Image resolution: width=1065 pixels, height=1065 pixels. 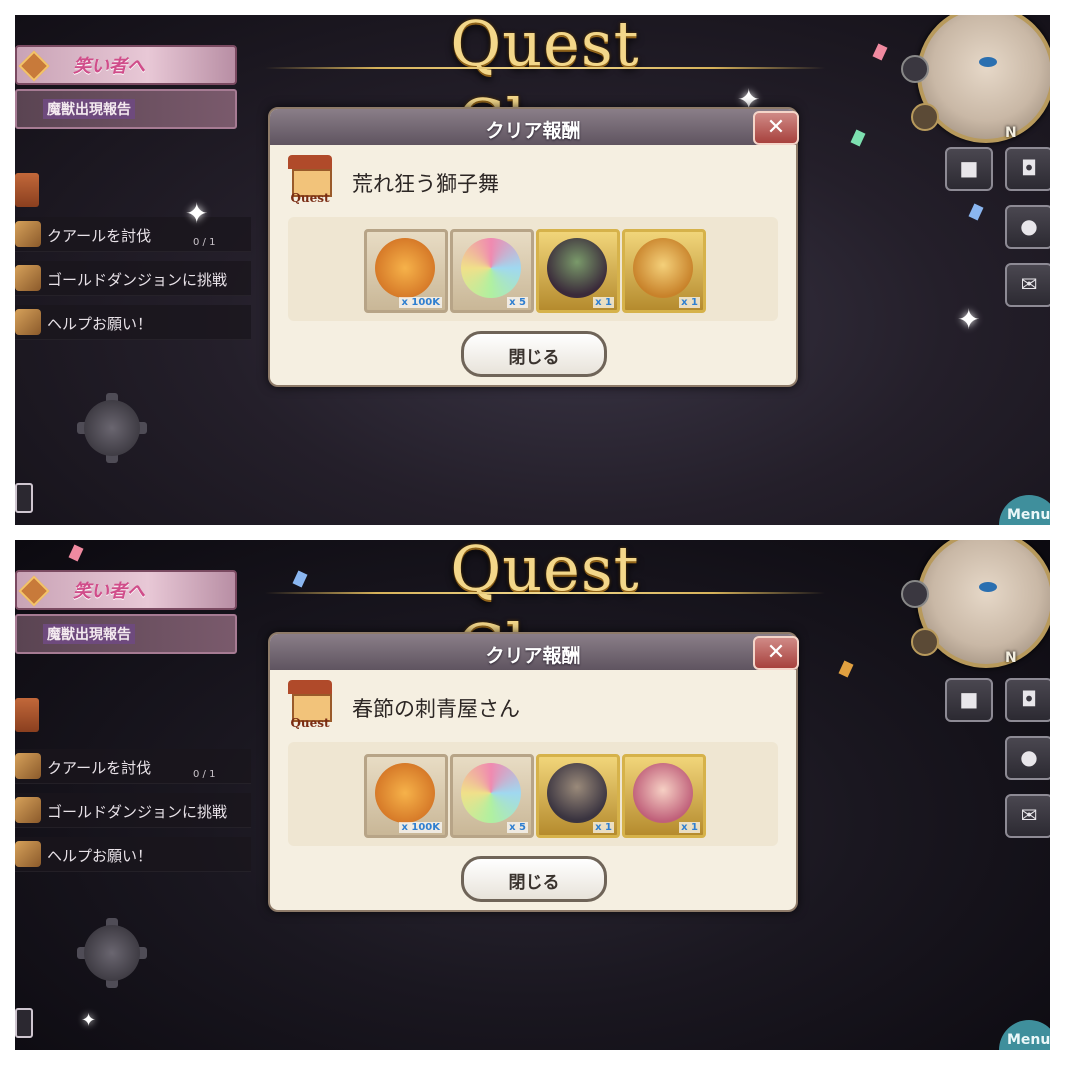 I want to click on armored-beast-character-icon, so click(x=577, y=793).